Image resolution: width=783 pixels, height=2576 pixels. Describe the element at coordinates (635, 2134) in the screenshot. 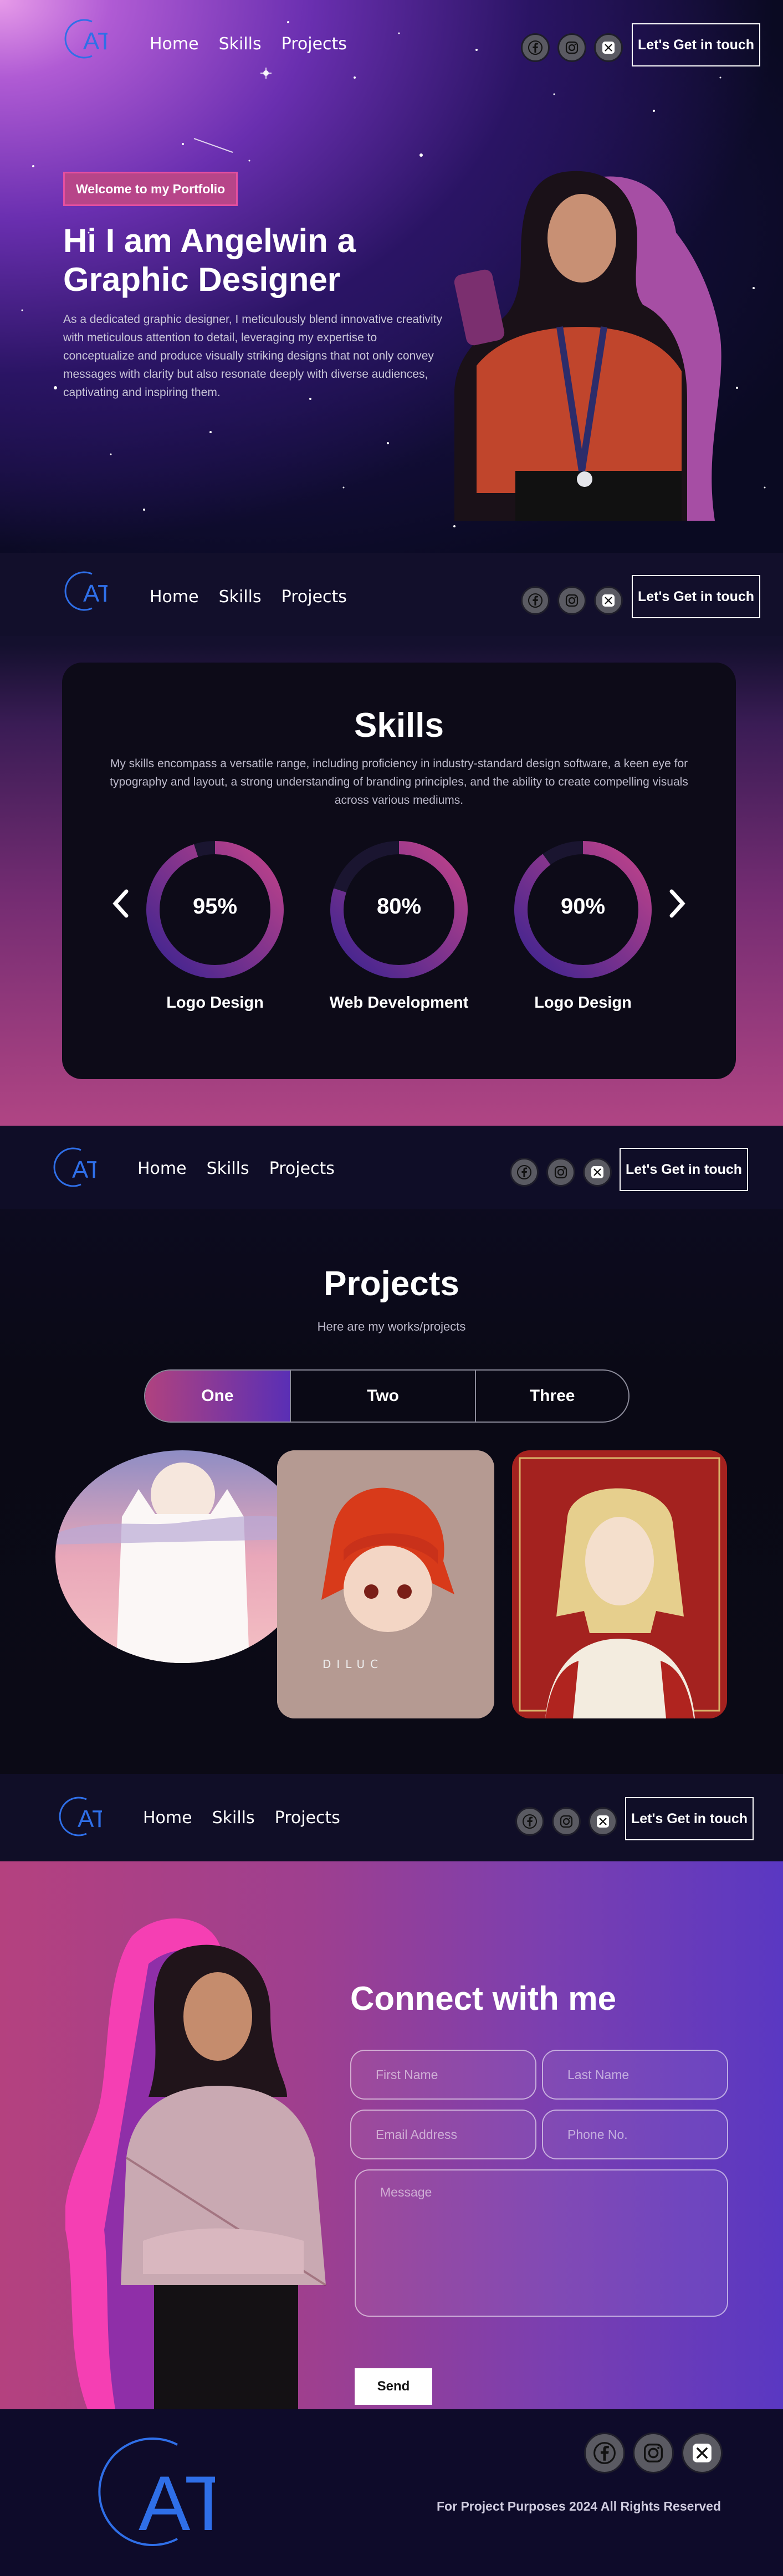

I see `phone-field: Phone No.` at that location.